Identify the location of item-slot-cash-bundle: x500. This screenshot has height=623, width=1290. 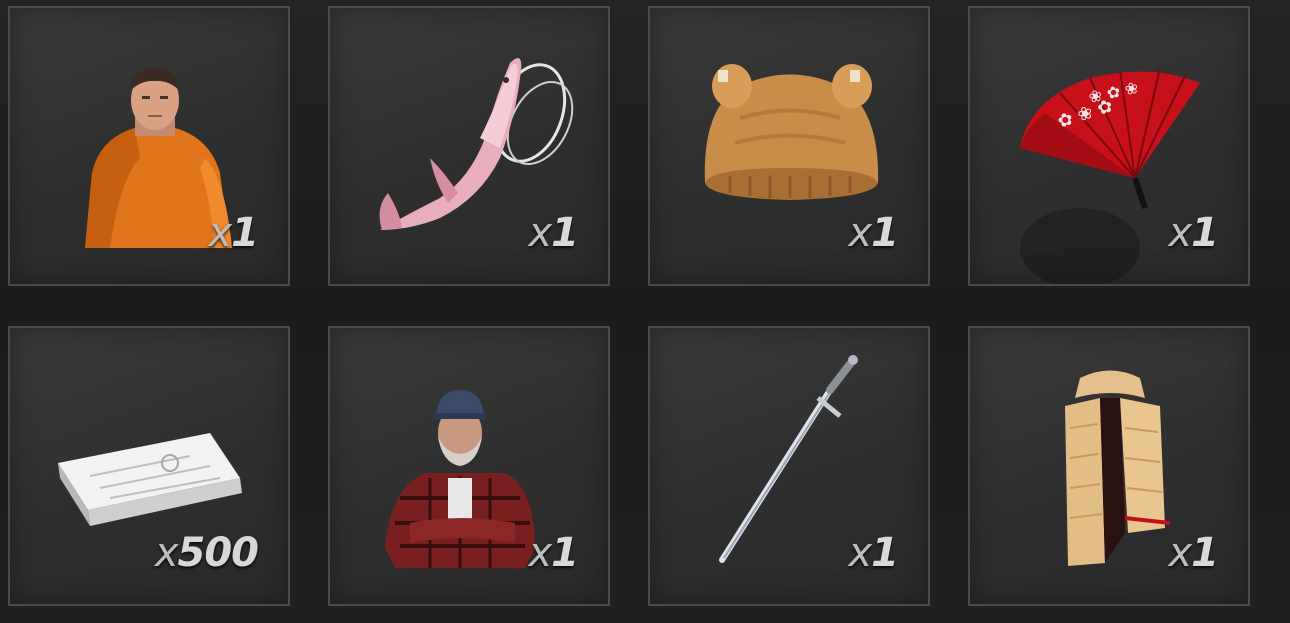
(149, 466).